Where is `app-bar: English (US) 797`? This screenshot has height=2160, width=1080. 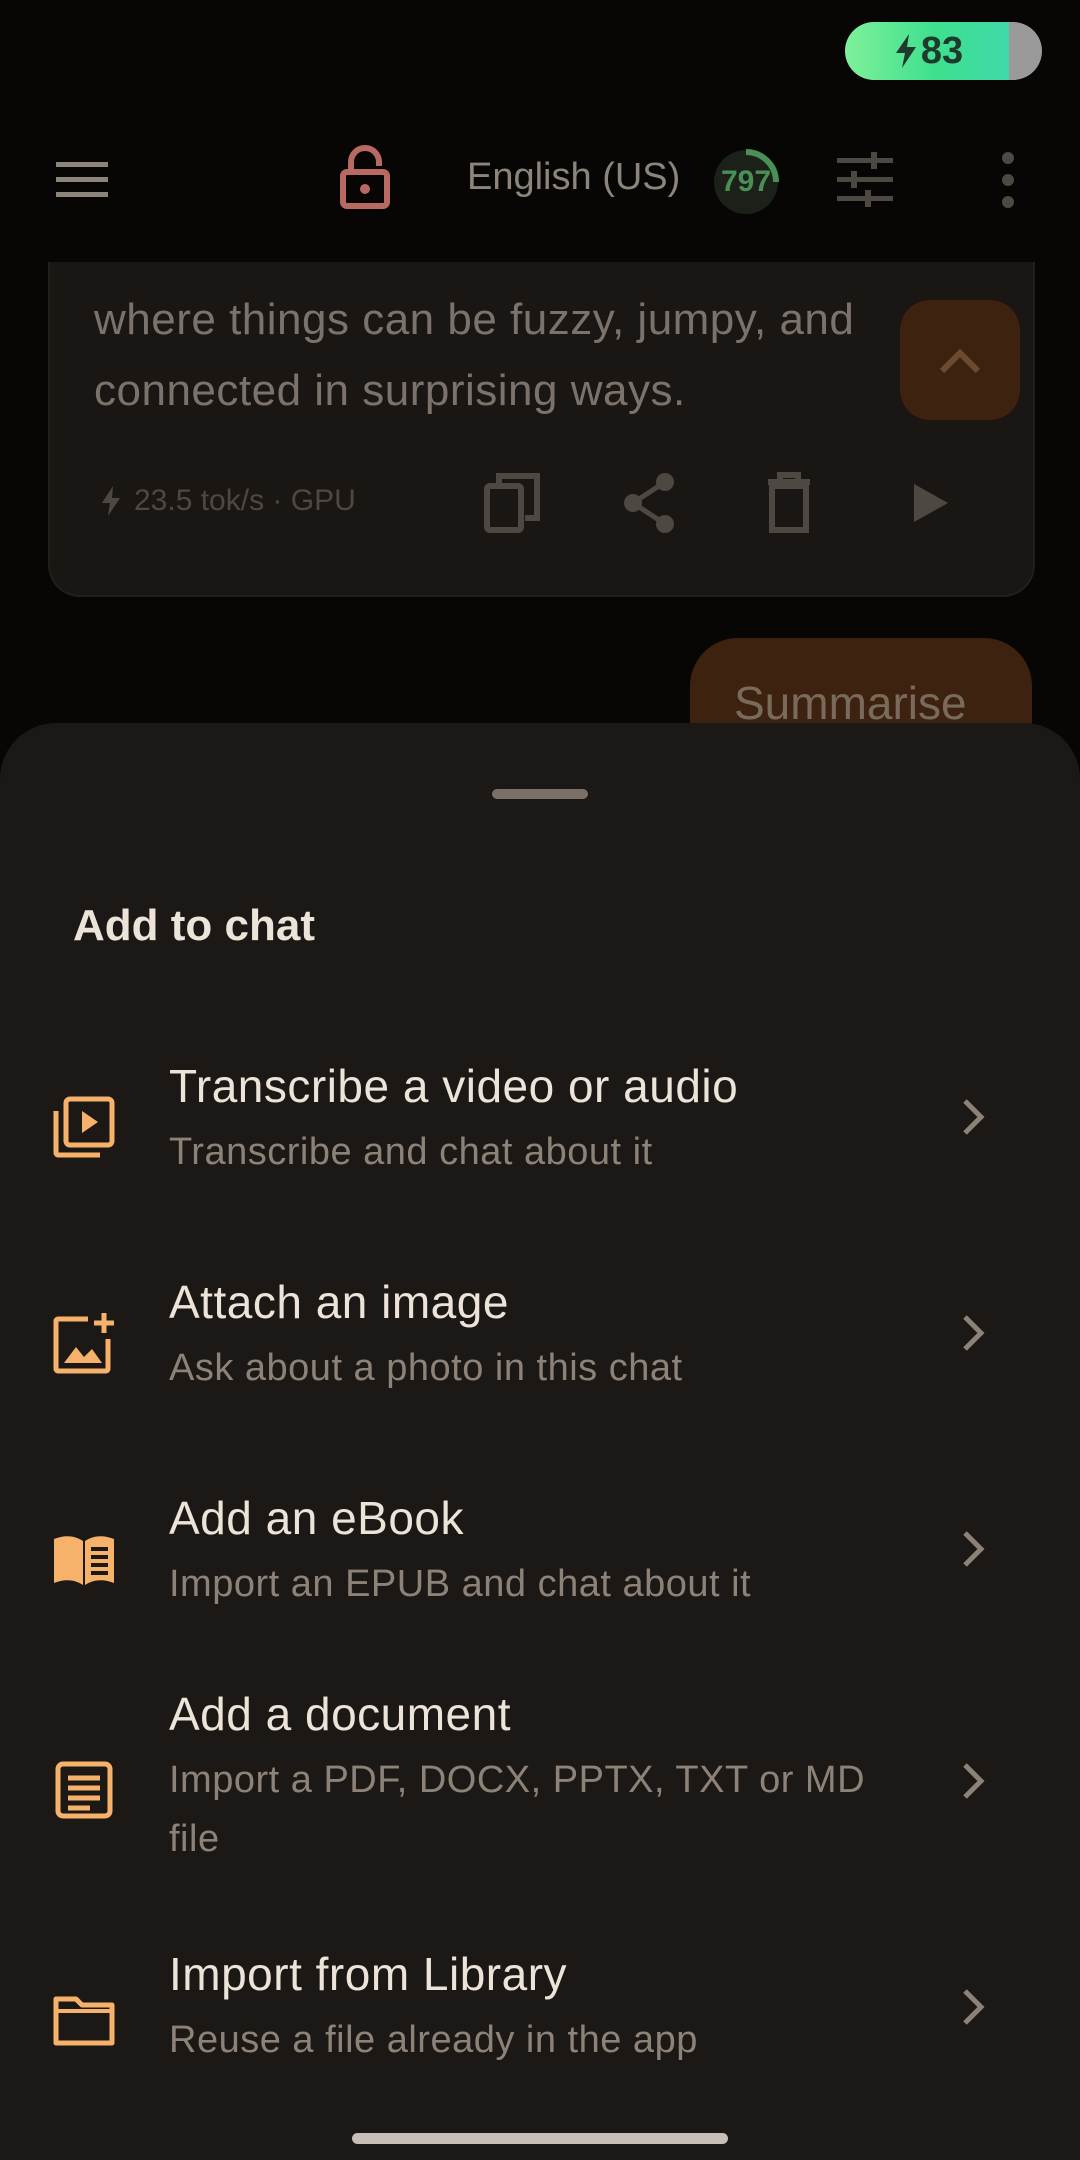 app-bar: English (US) 797 is located at coordinates (540, 182).